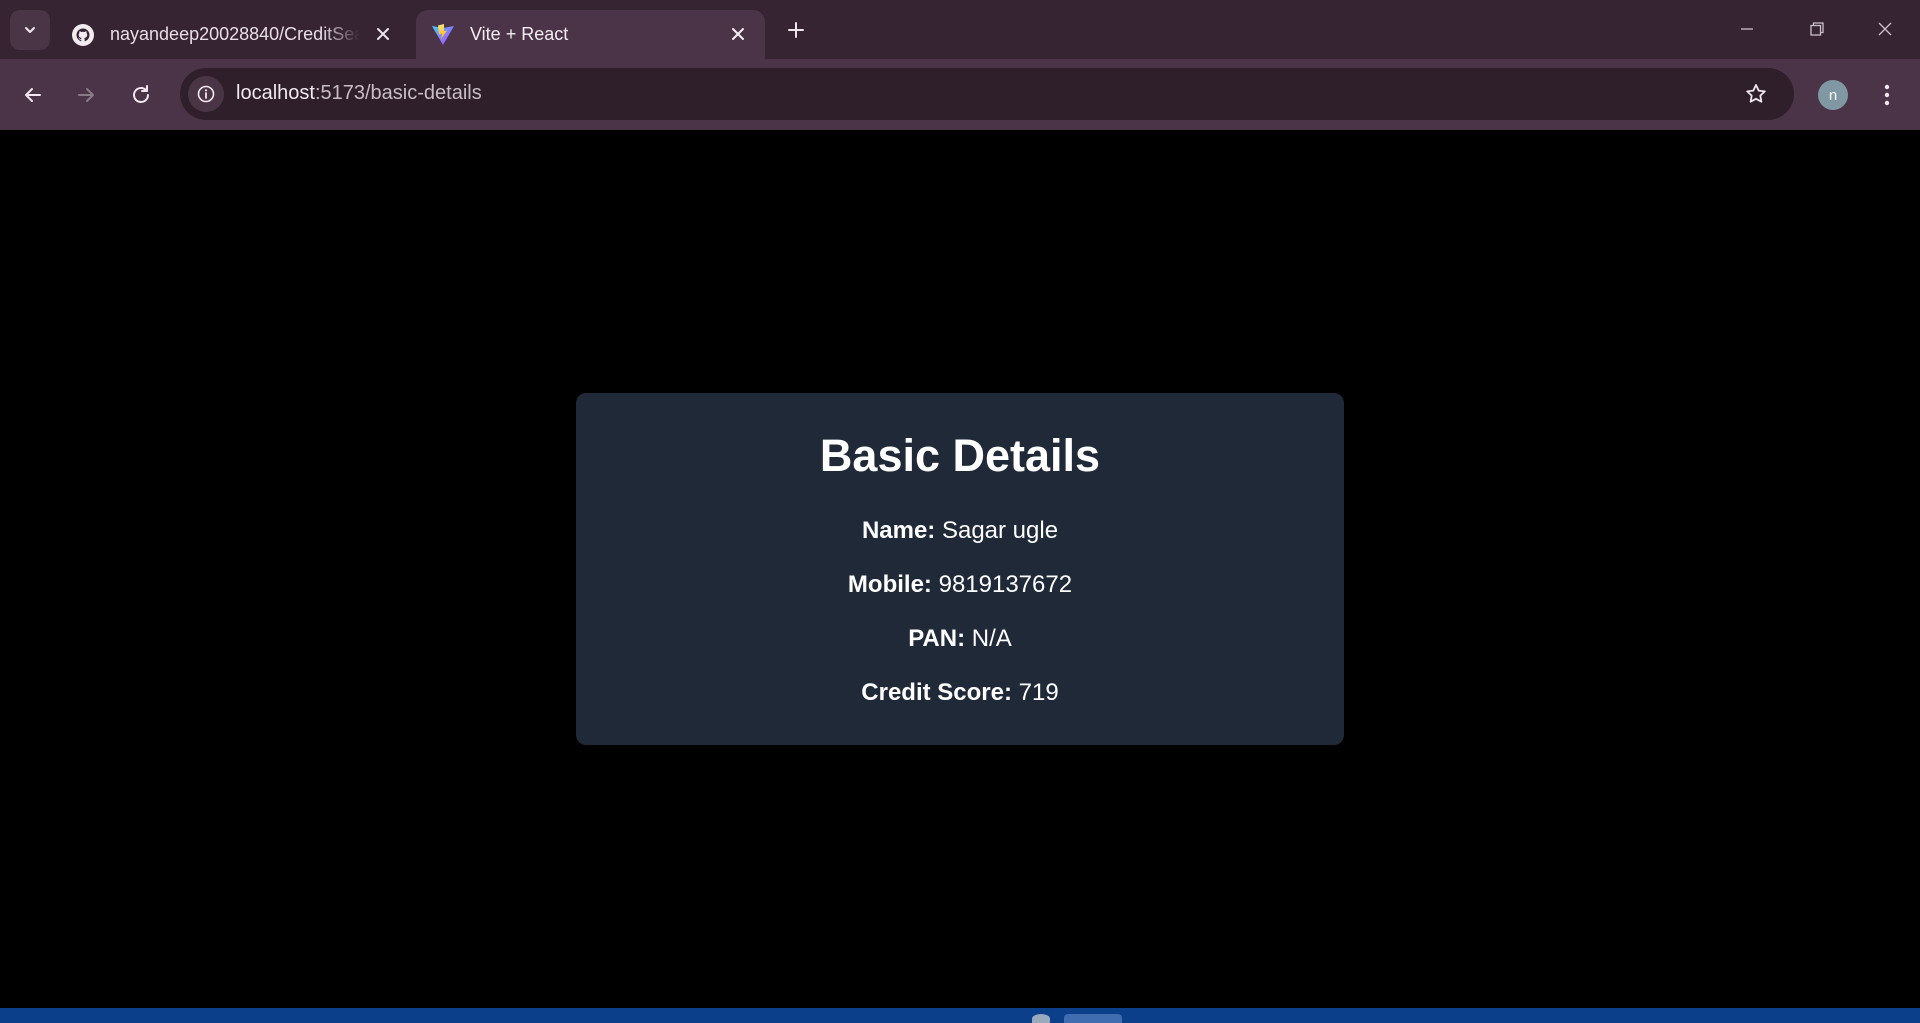 The width and height of the screenshot is (1920, 1023). Describe the element at coordinates (960, 455) in the screenshot. I see `page-title: Basic Details` at that location.